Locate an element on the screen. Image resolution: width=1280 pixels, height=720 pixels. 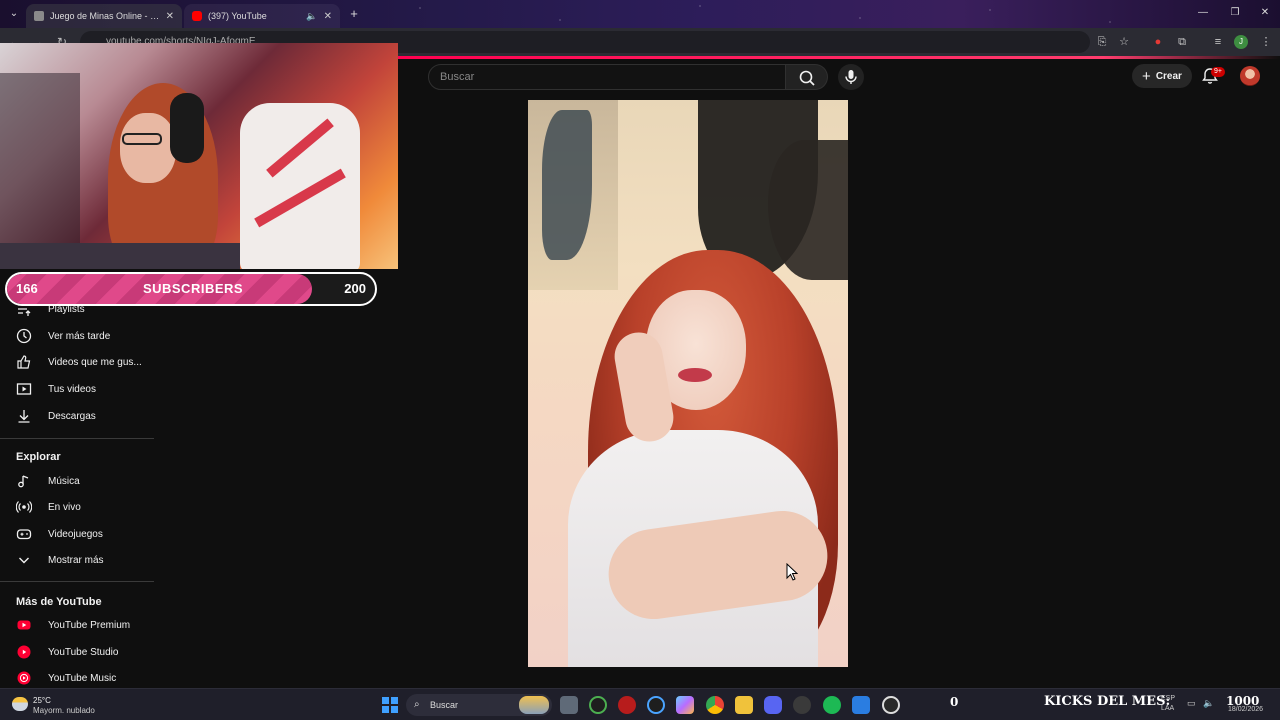
sidebar-item-musica: Música is located at coordinates (77, 481).